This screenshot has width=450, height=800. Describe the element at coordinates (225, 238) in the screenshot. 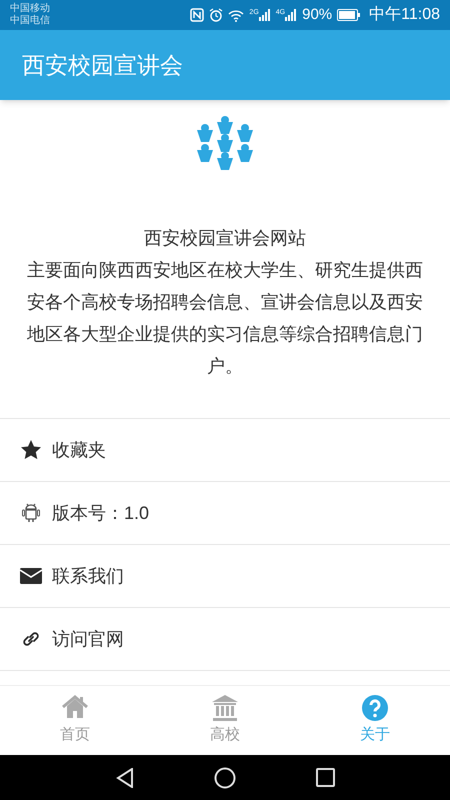

I see `about-title: 西安校园宣讲会网站` at that location.